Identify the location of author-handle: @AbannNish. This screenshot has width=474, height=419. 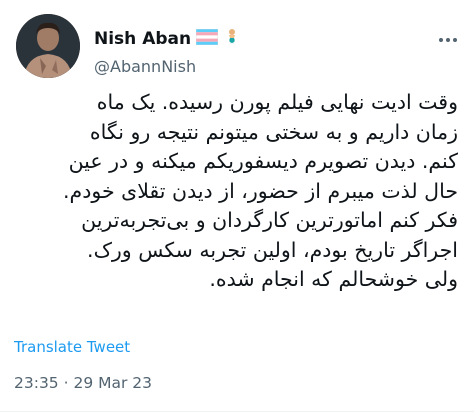
(145, 66).